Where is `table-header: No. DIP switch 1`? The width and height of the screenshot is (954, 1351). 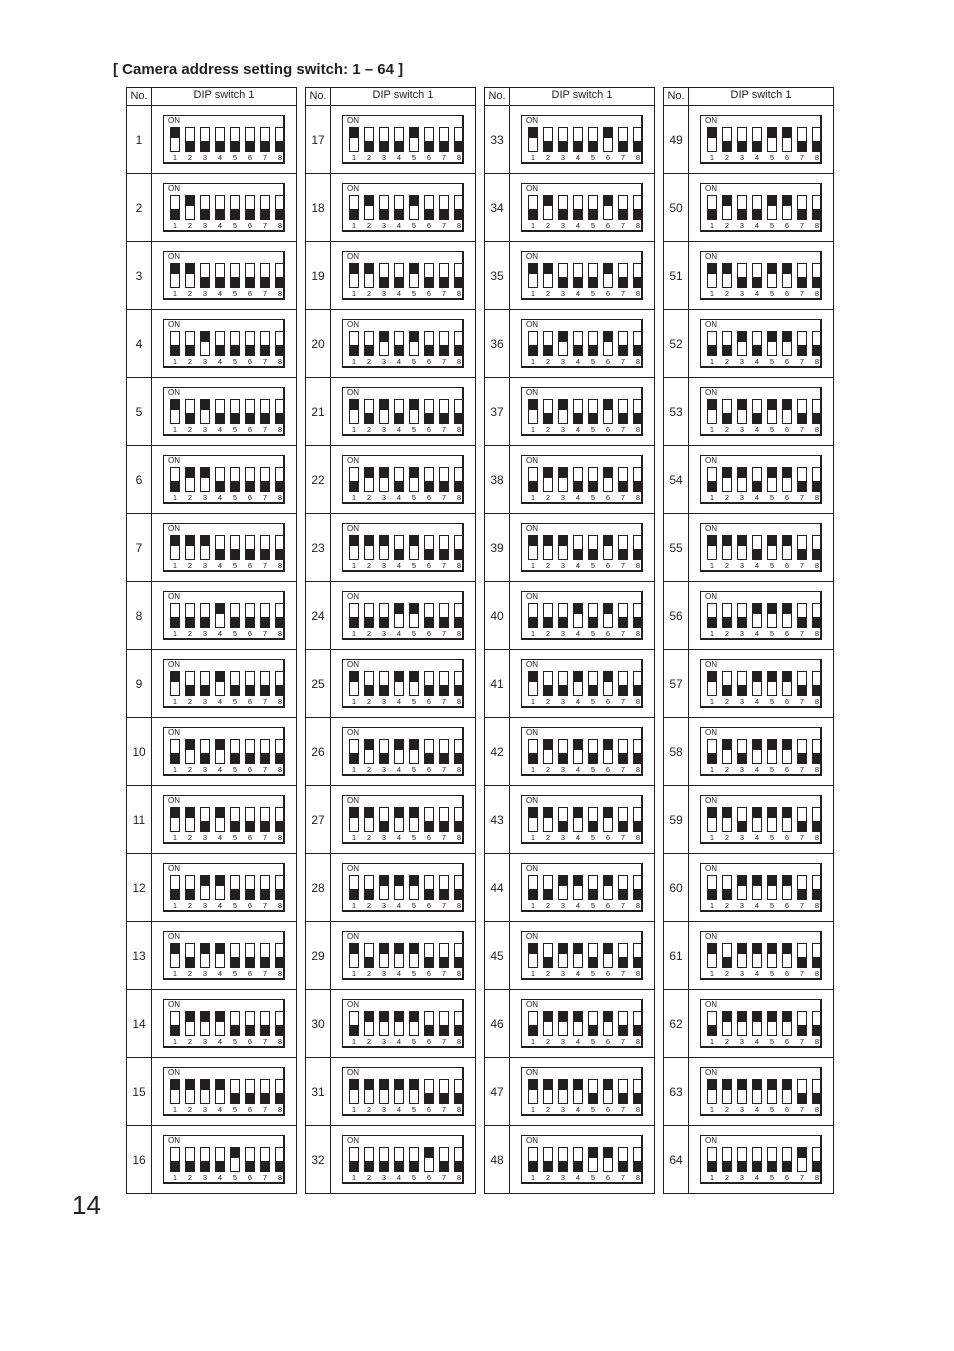
table-header: No. DIP switch 1 is located at coordinates (390, 97).